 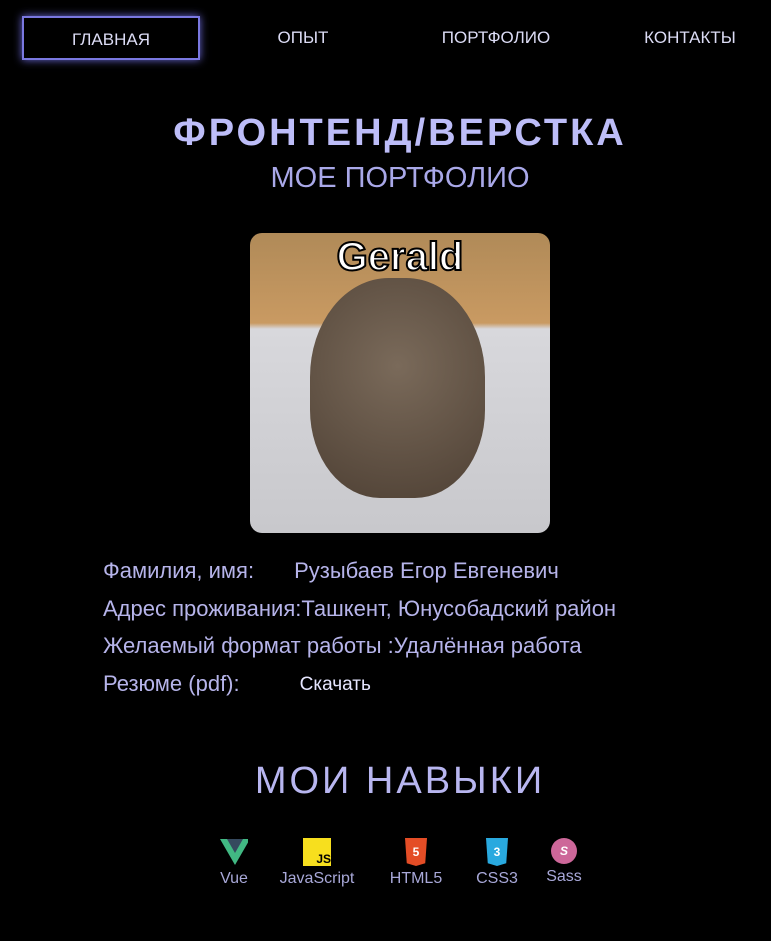 What do you see at coordinates (564, 876) in the screenshot?
I see `skill-label: Sass` at bounding box center [564, 876].